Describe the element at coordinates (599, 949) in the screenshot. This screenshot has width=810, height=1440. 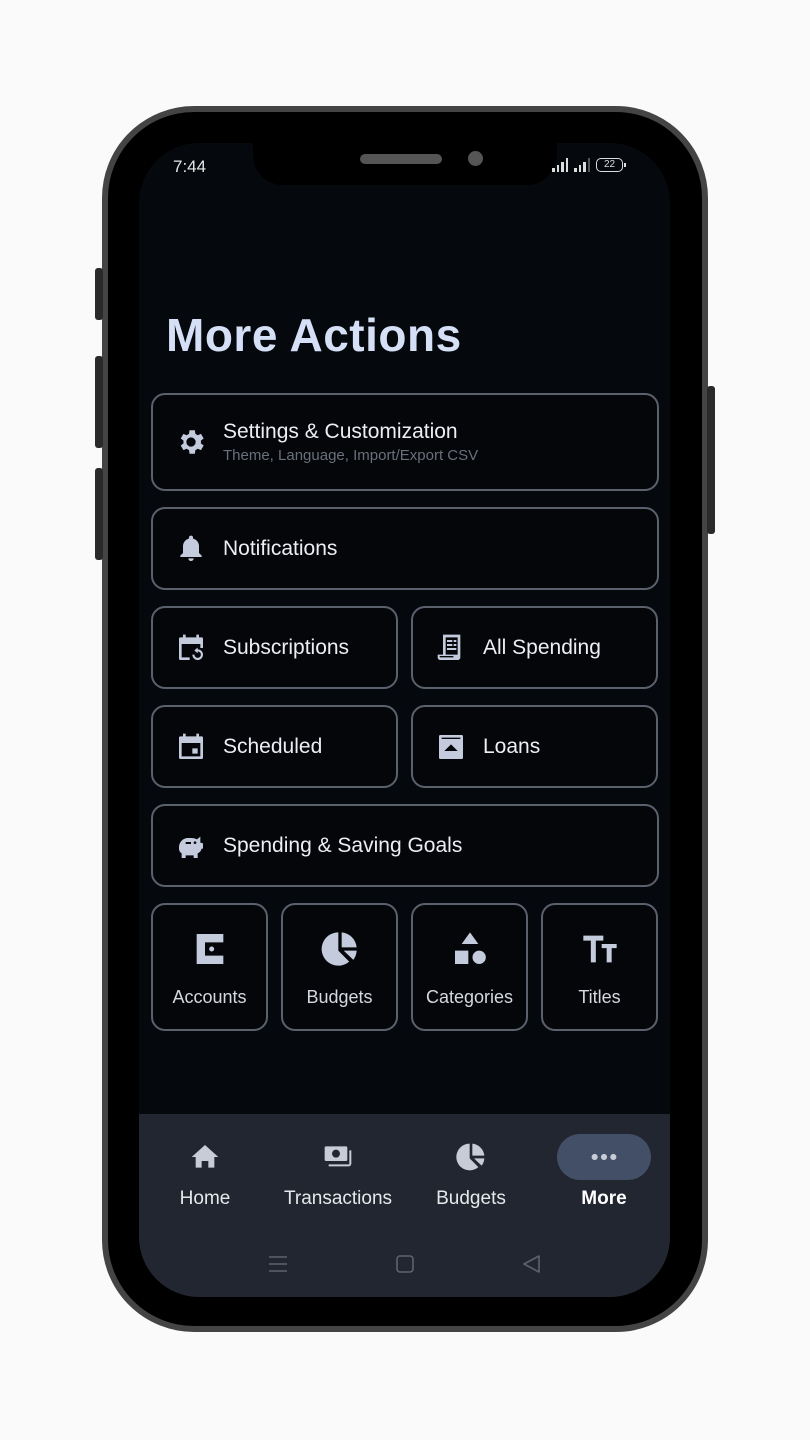
I see `text-size-icon` at that location.